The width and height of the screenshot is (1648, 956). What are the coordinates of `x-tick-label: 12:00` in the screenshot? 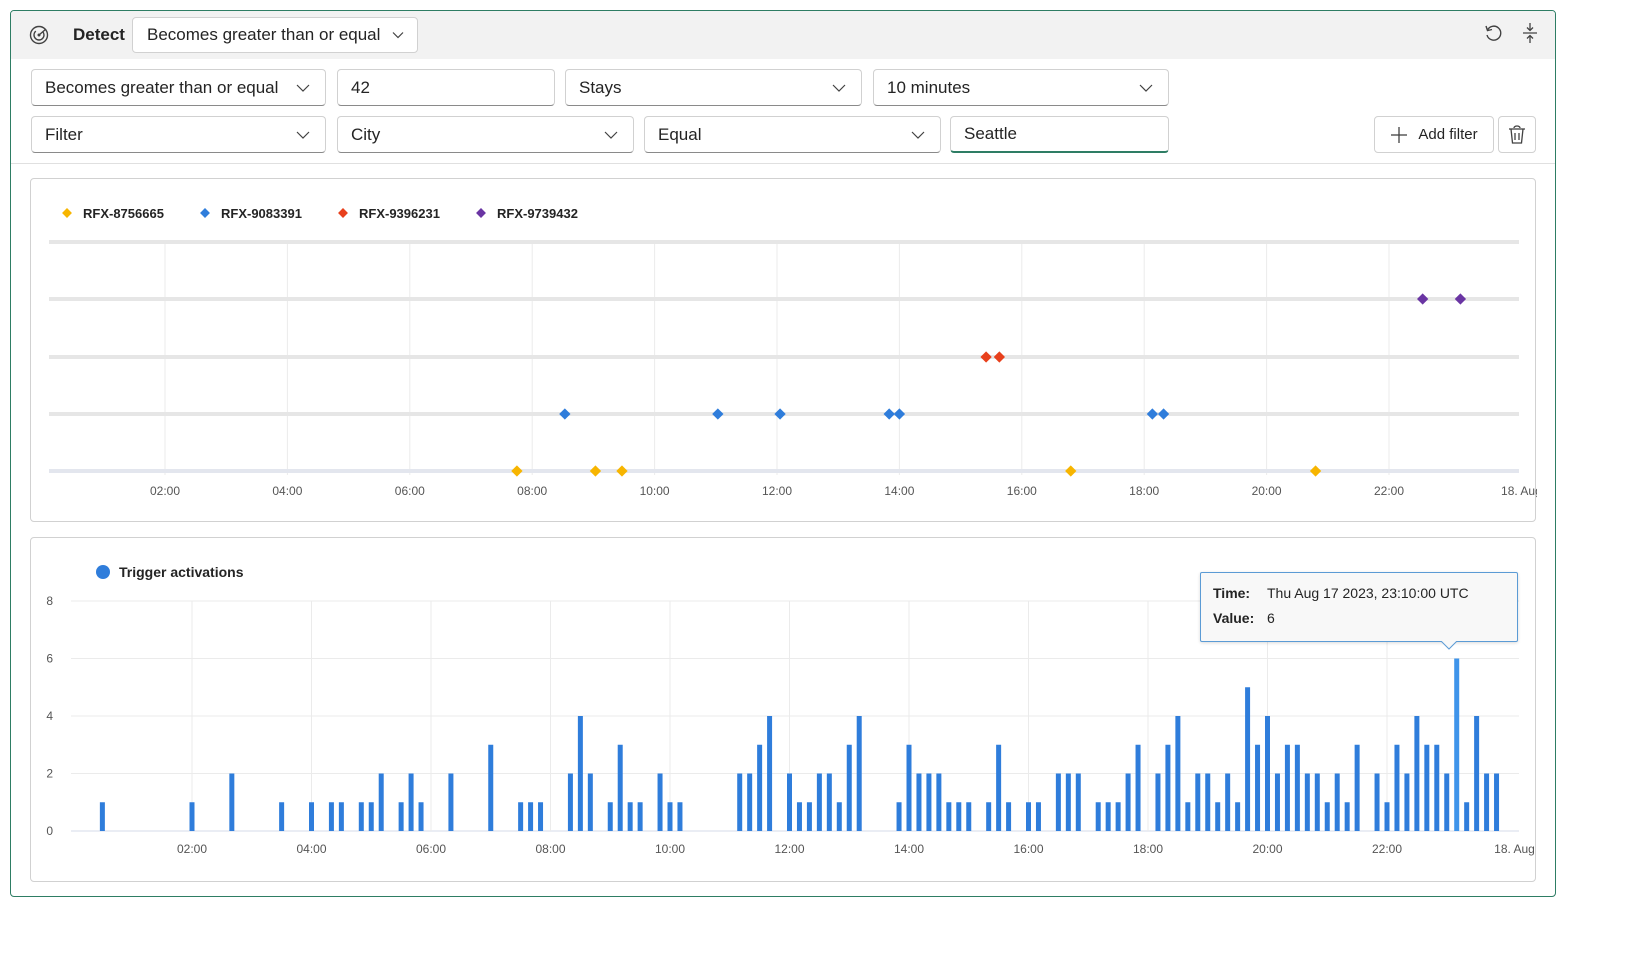 It's located at (777, 491).